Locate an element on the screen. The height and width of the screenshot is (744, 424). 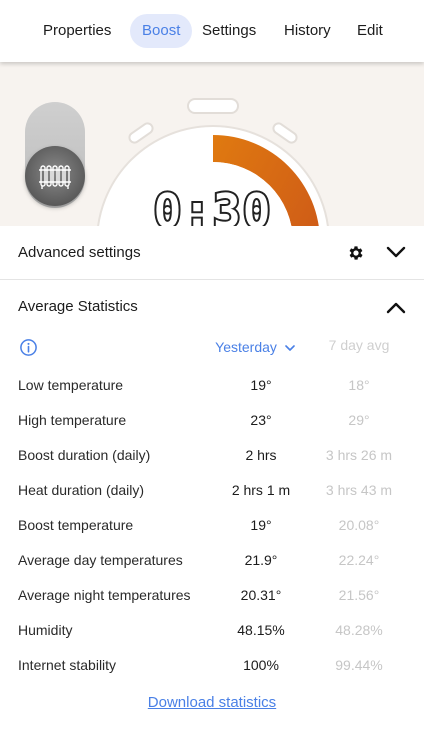
stat-label: Boost duration (daily) is located at coordinates (84, 455).